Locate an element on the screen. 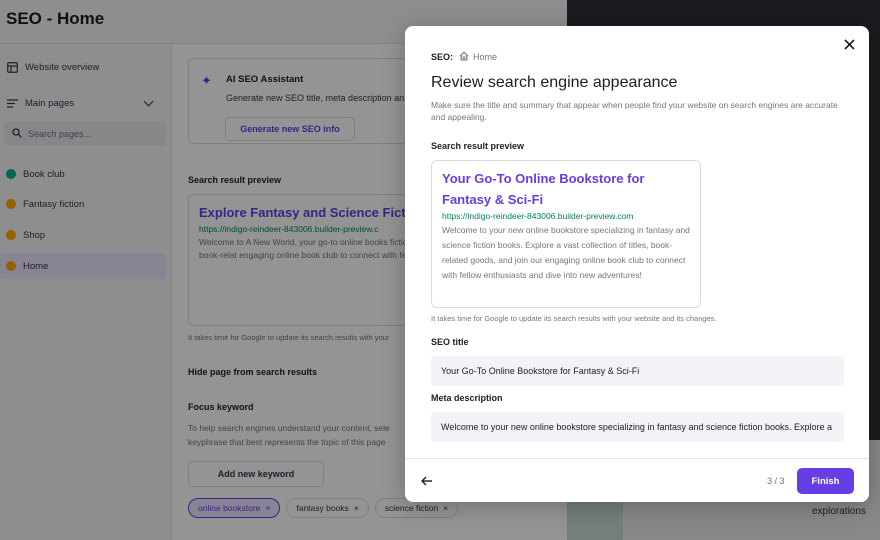 The image size is (880, 540). breadcrumb-key: SEO: is located at coordinates (442, 57).